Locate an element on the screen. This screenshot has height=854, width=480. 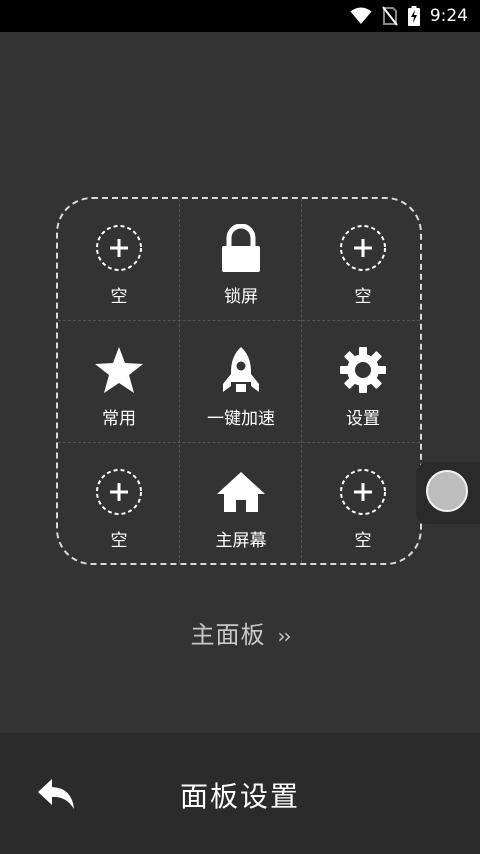
panel-cell-favorites: 常用 is located at coordinates (119, 382).